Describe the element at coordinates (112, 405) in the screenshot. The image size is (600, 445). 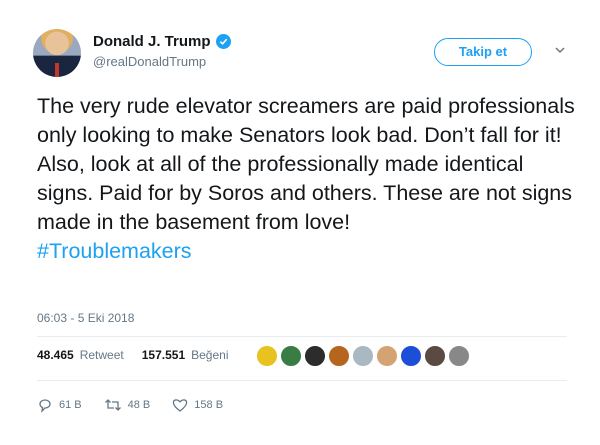
I see `retweet-icon` at that location.